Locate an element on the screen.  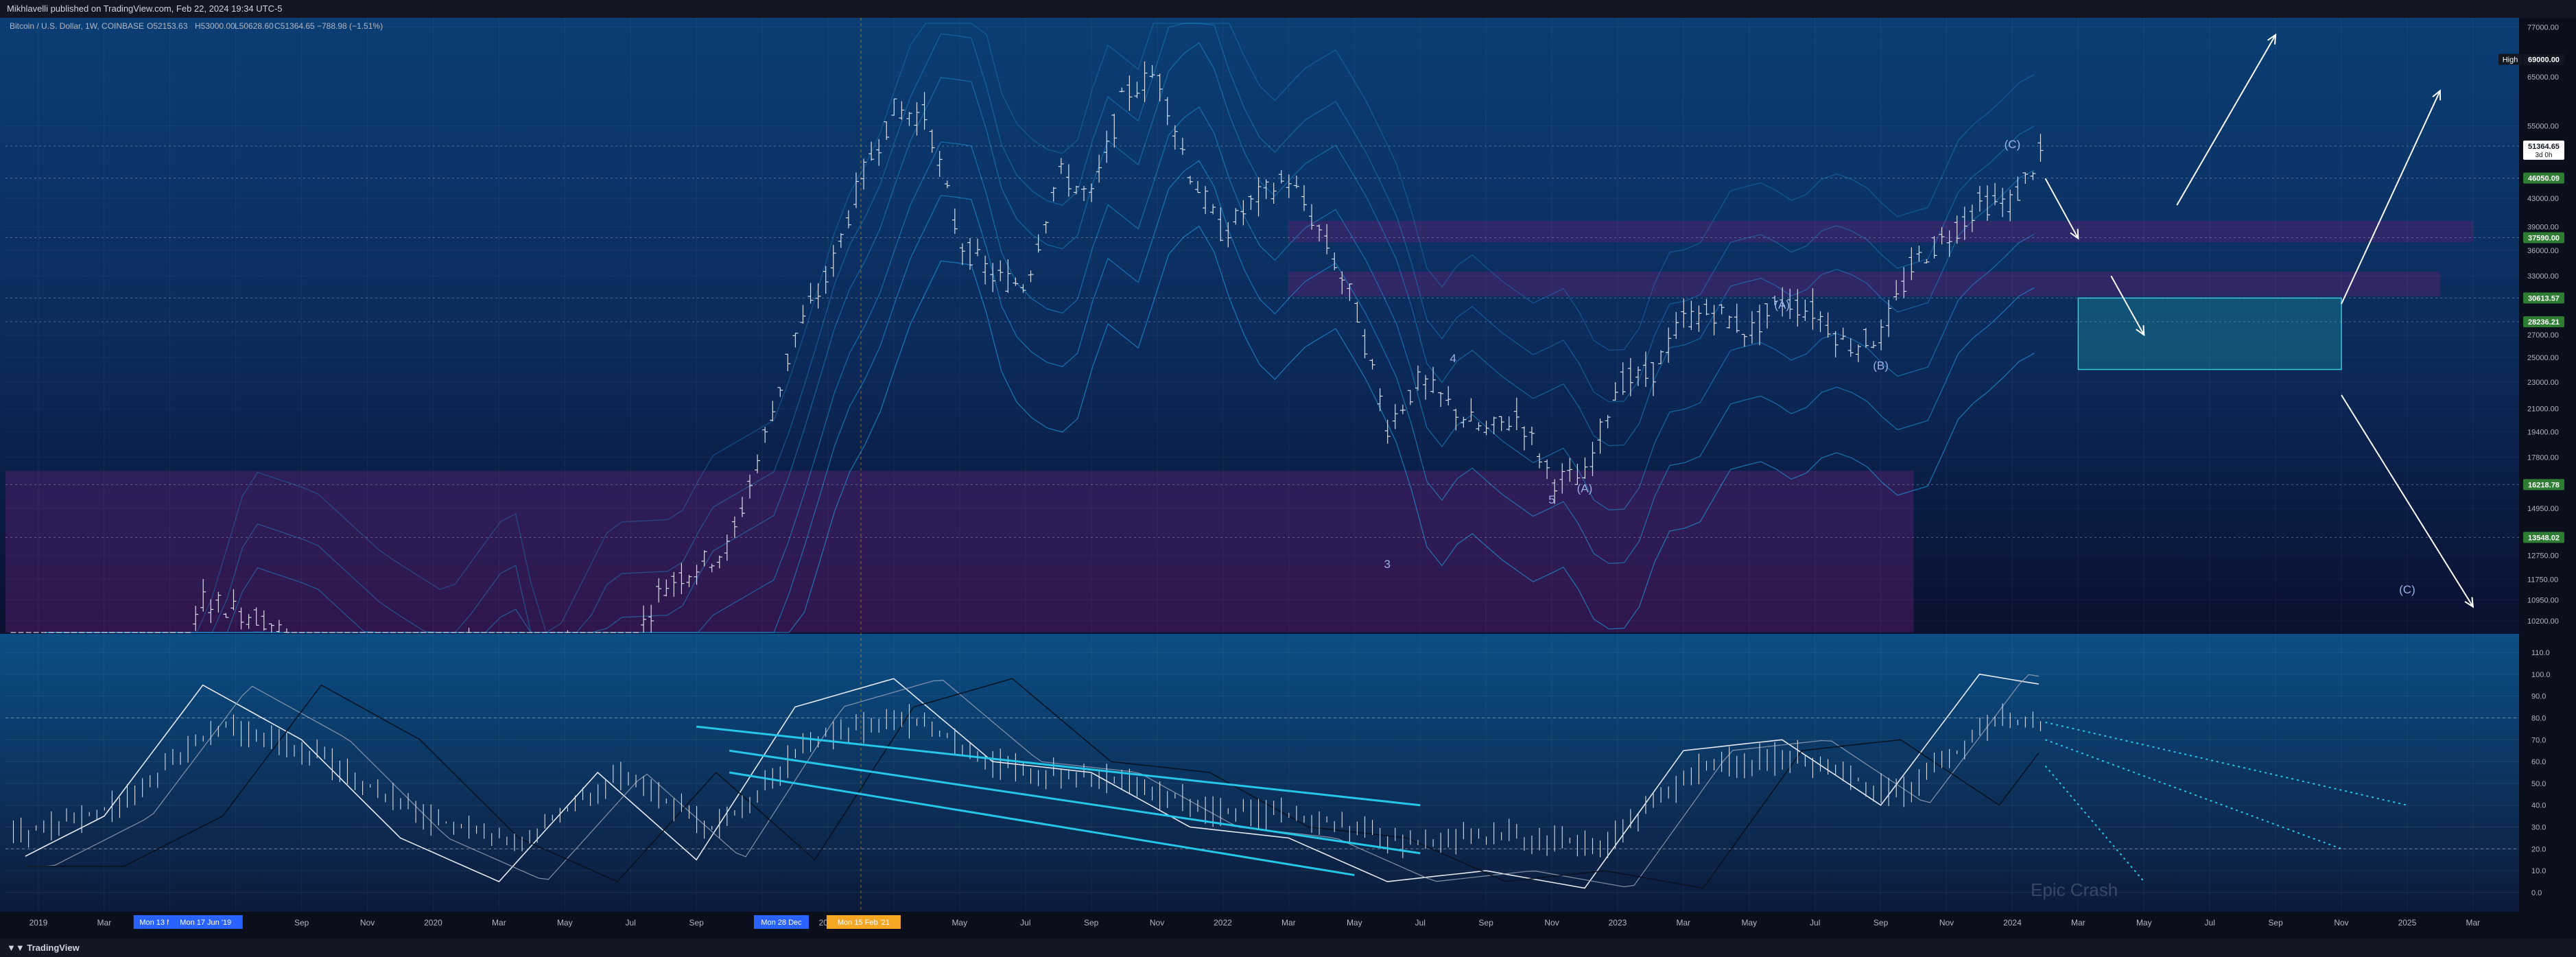
y-tick-label: 21000.00 is located at coordinates (2543, 410).